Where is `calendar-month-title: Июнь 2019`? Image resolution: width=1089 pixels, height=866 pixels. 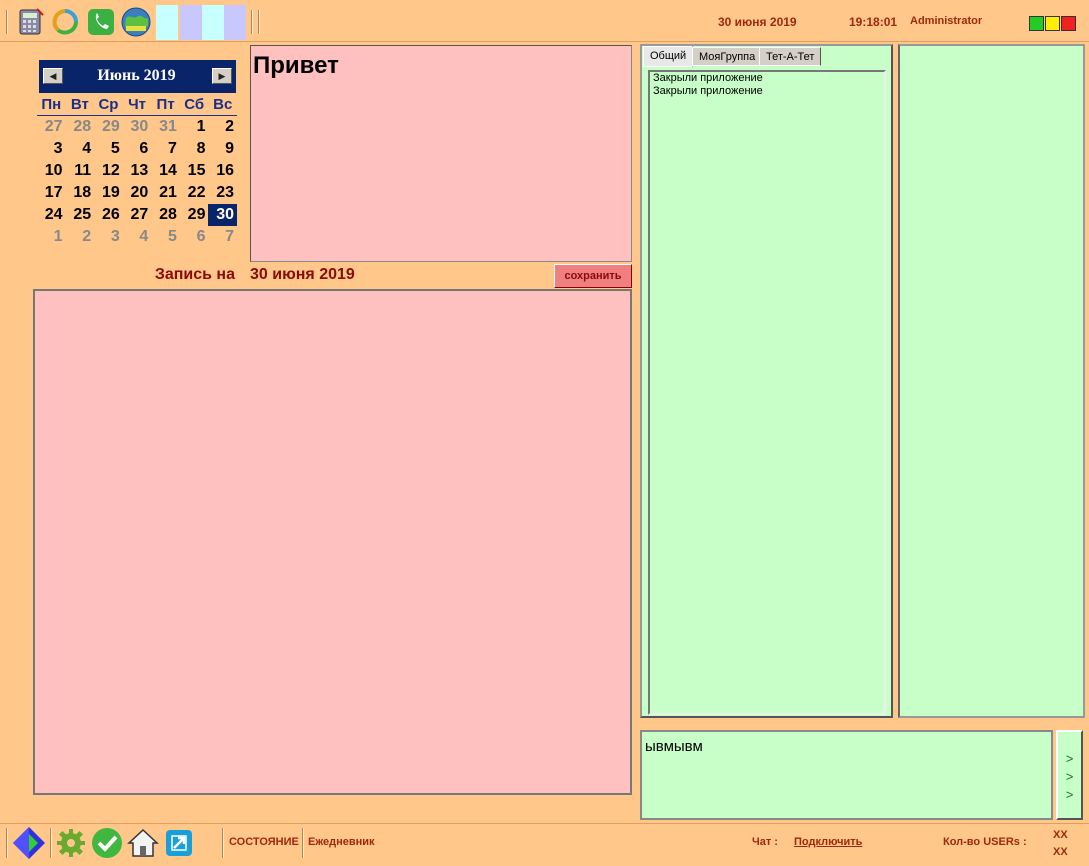 calendar-month-title: Июнь 2019 is located at coordinates (136, 75).